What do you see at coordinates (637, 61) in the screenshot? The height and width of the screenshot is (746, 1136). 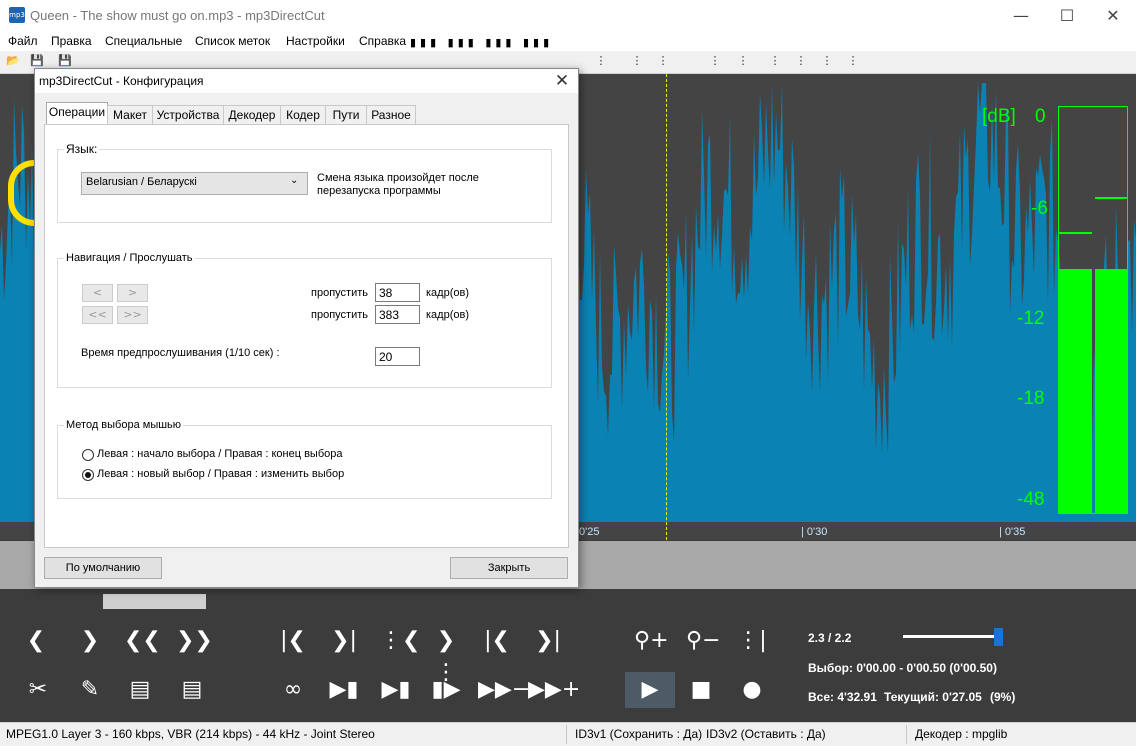 I see `marker-prev-icon: ⋮` at bounding box center [637, 61].